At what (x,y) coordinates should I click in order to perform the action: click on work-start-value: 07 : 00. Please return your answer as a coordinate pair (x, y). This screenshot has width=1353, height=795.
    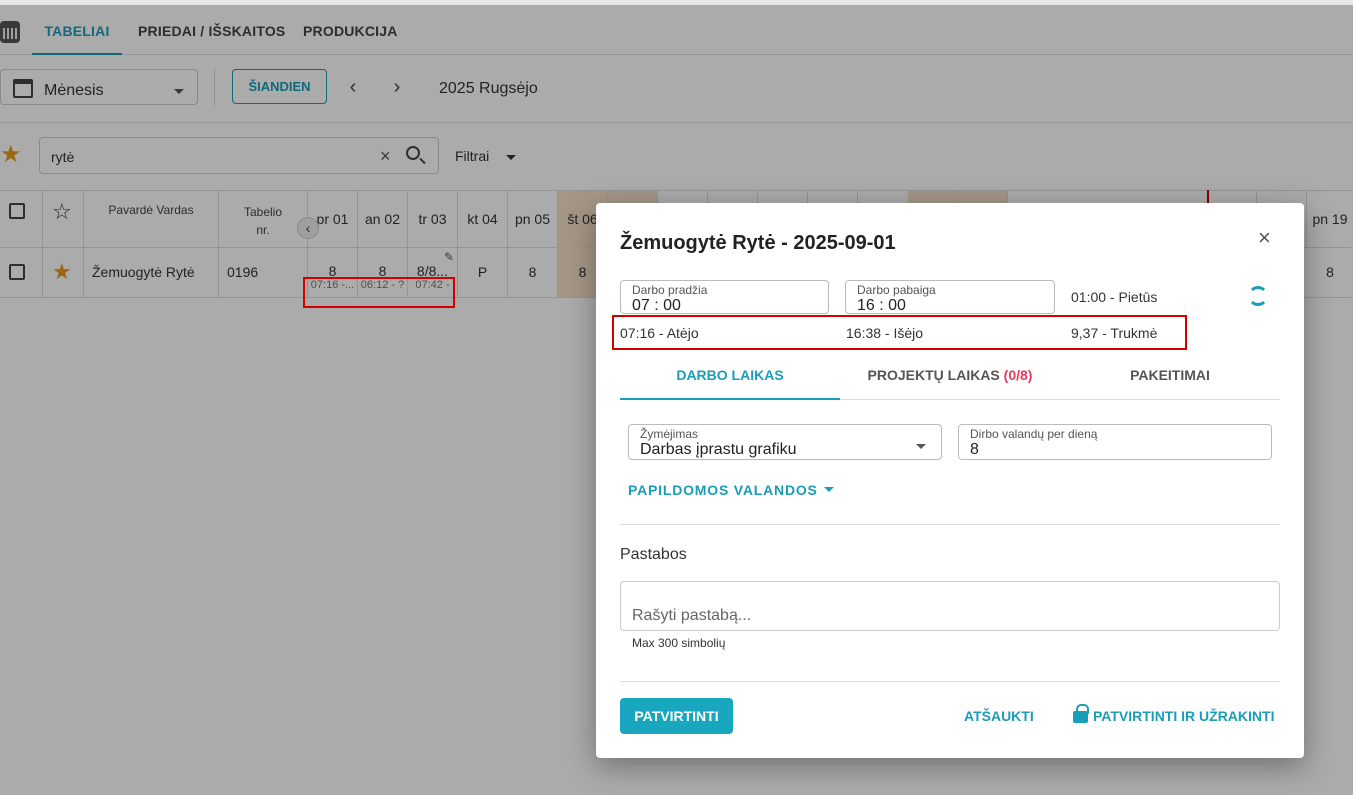
    Looking at the image, I should click on (656, 306).